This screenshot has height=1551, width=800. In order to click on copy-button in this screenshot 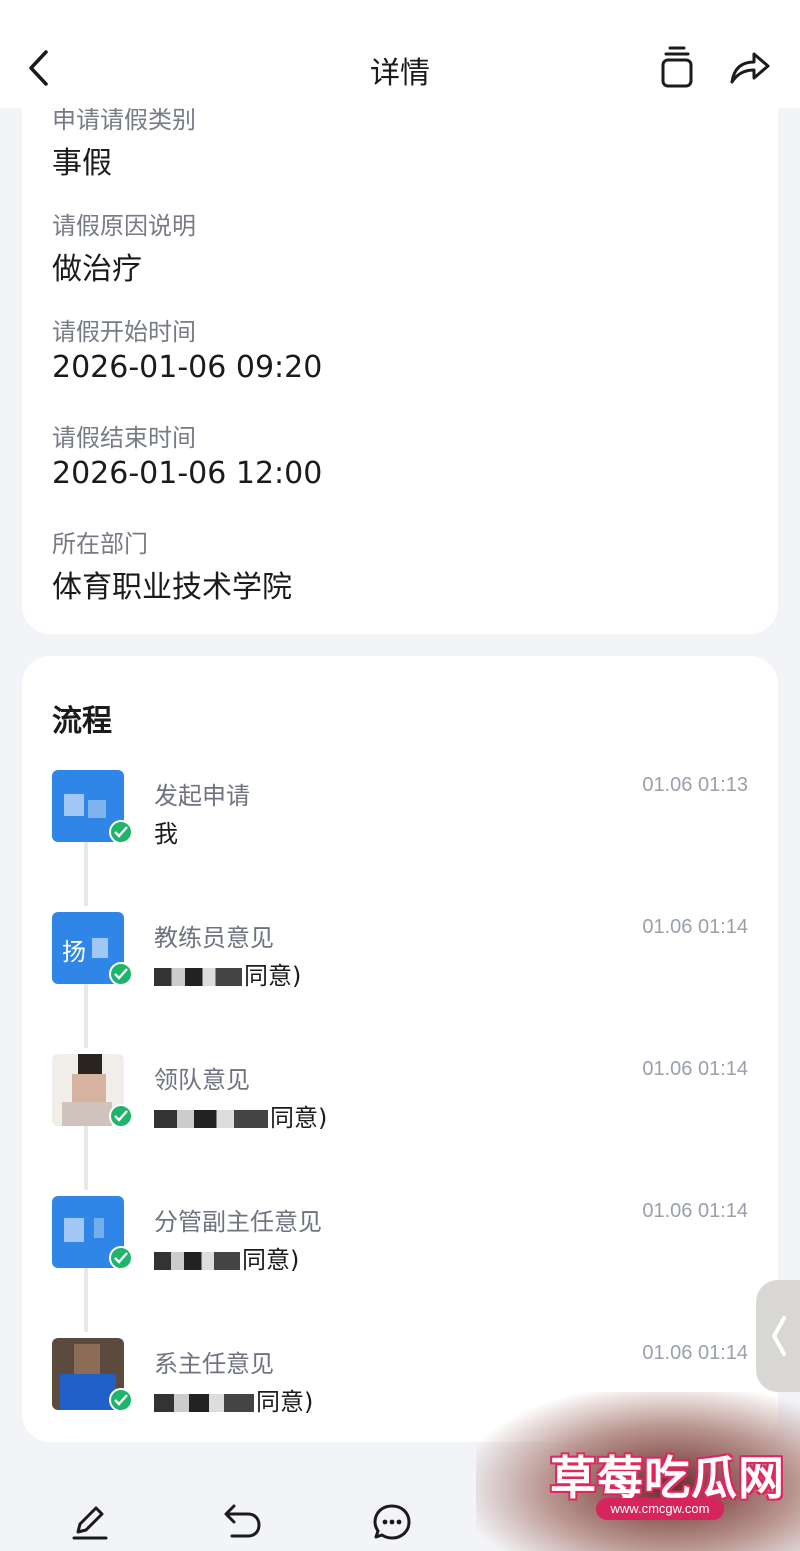, I will do `click(677, 67)`.